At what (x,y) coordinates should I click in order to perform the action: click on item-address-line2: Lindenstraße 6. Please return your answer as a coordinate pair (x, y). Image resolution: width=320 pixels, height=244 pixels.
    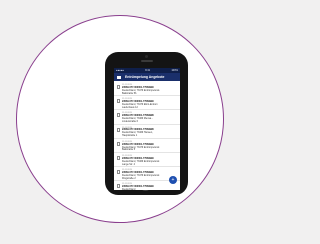
    Looking at the image, I should click on (130, 122).